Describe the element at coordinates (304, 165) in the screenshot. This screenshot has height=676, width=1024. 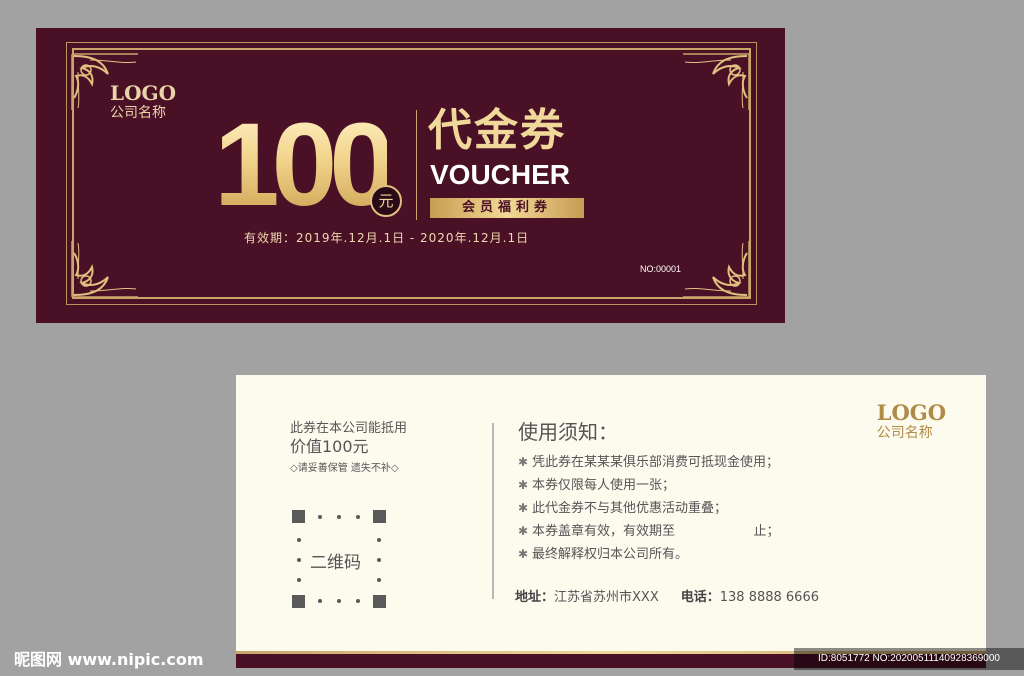
I see `voucher-amount: 100` at that location.